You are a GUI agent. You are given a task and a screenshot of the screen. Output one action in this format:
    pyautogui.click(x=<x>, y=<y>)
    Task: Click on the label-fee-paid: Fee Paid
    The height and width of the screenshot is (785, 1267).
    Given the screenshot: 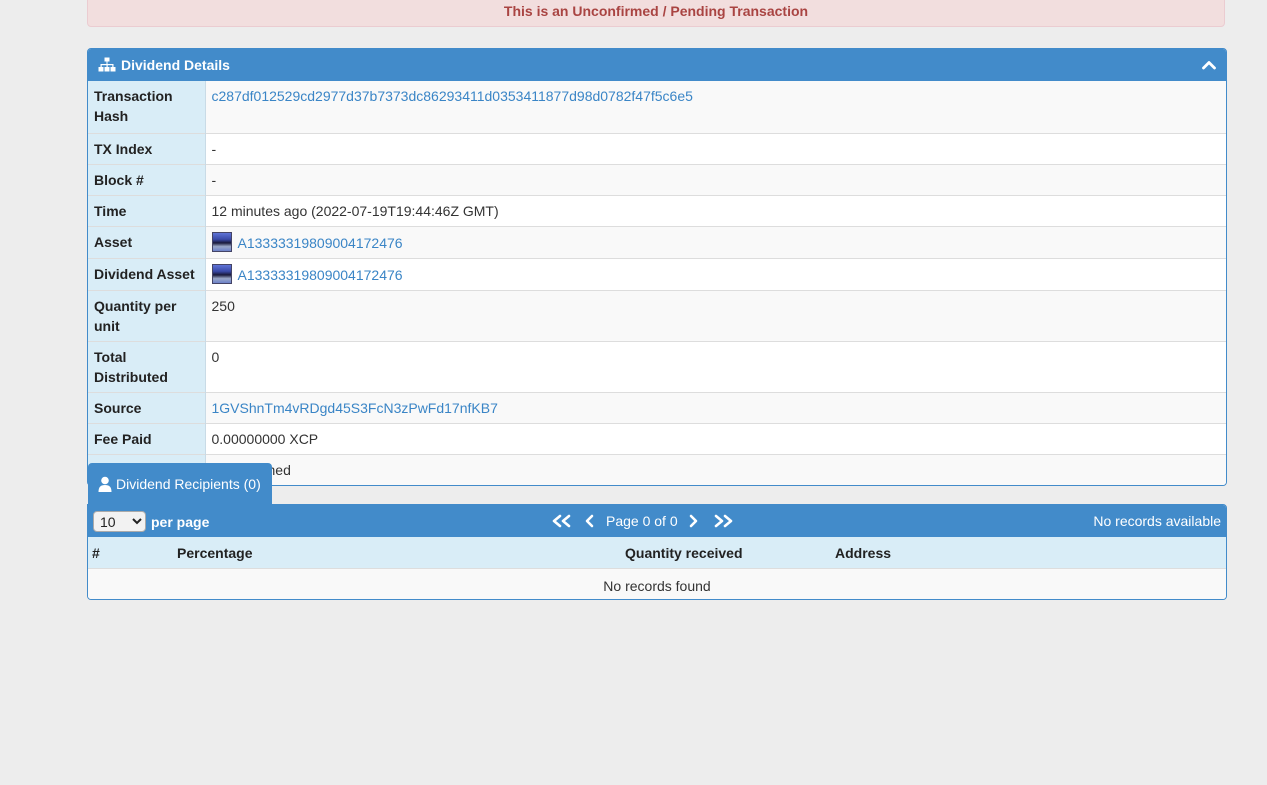 What is the action you would take?
    pyautogui.click(x=147, y=438)
    